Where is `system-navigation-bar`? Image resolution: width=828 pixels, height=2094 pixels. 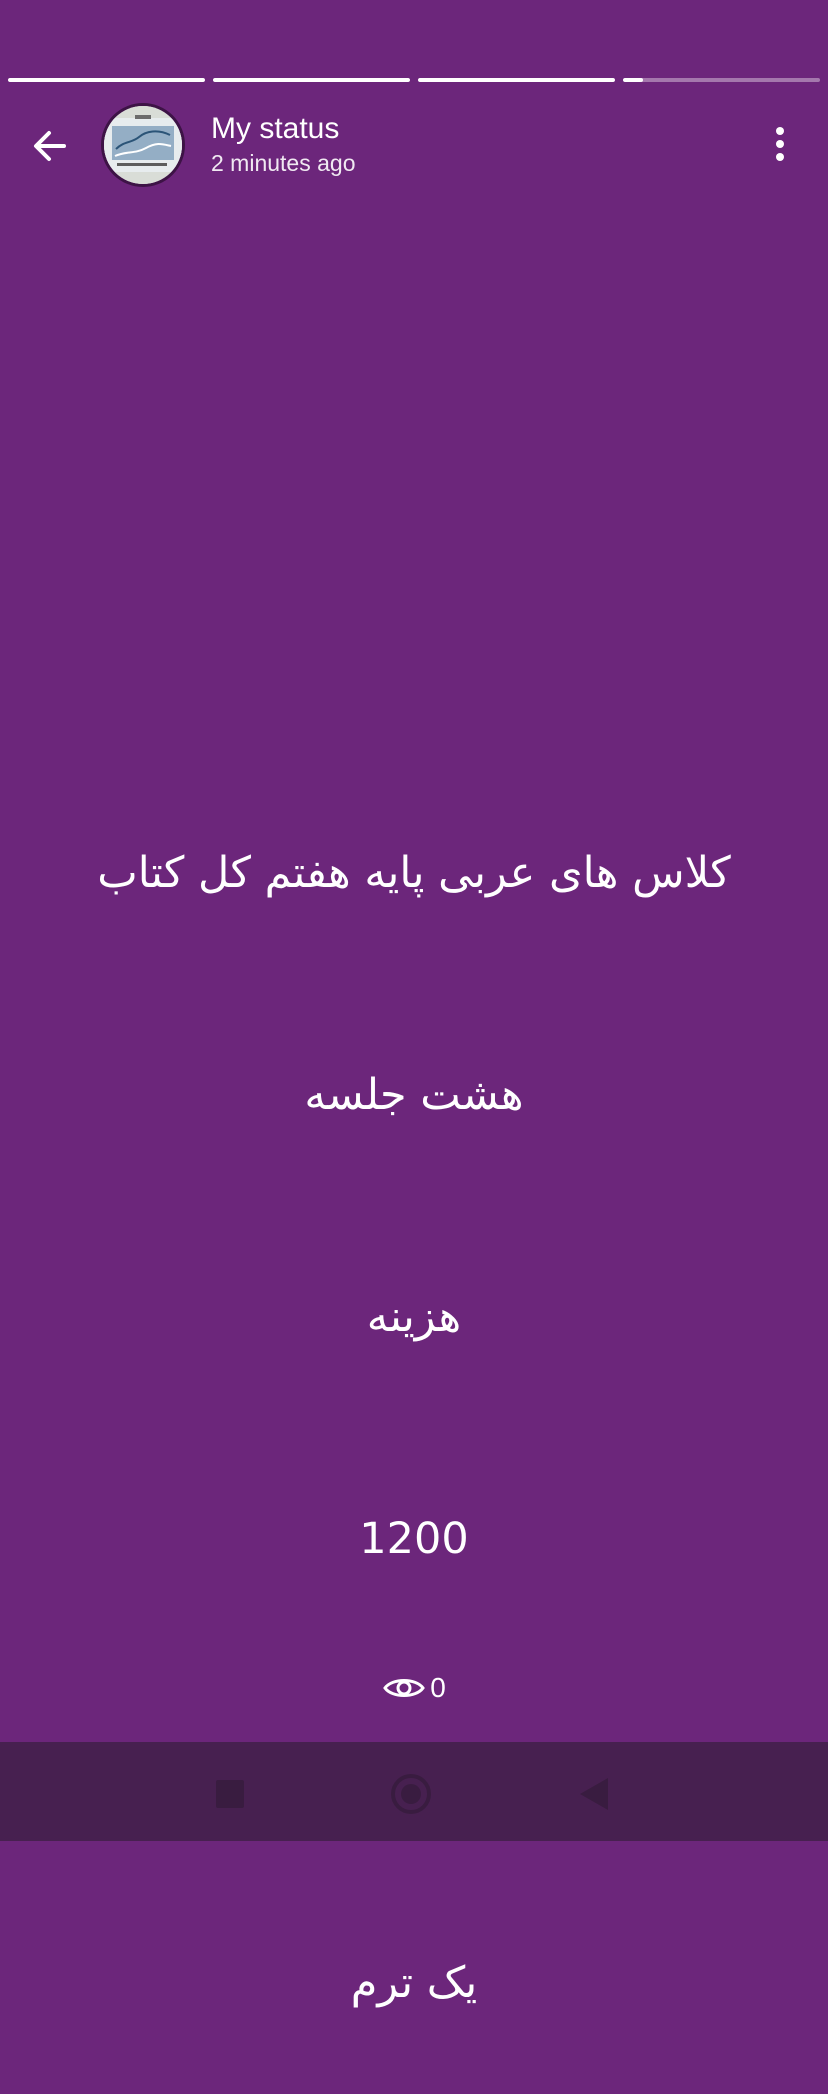 system-navigation-bar is located at coordinates (414, 1791).